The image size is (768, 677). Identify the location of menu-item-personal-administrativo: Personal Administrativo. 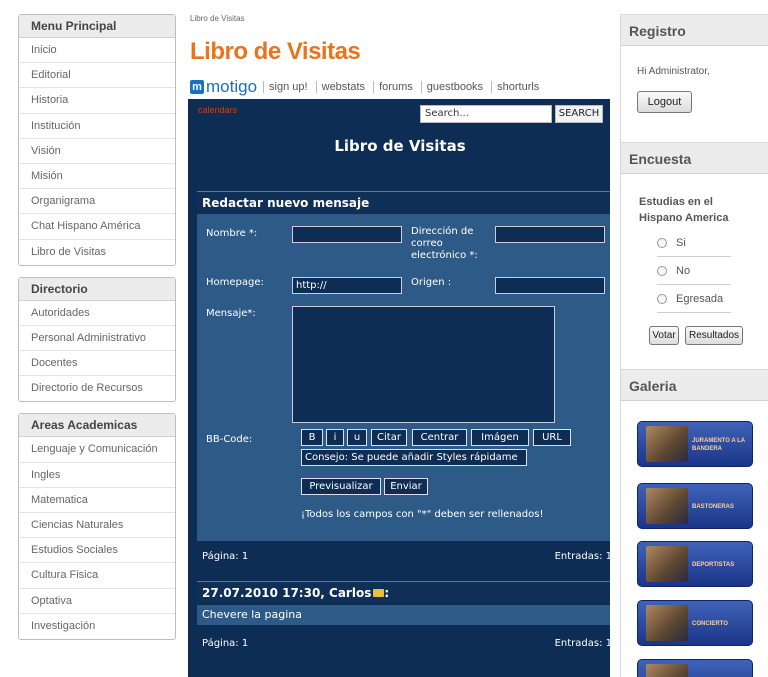
(97, 339).